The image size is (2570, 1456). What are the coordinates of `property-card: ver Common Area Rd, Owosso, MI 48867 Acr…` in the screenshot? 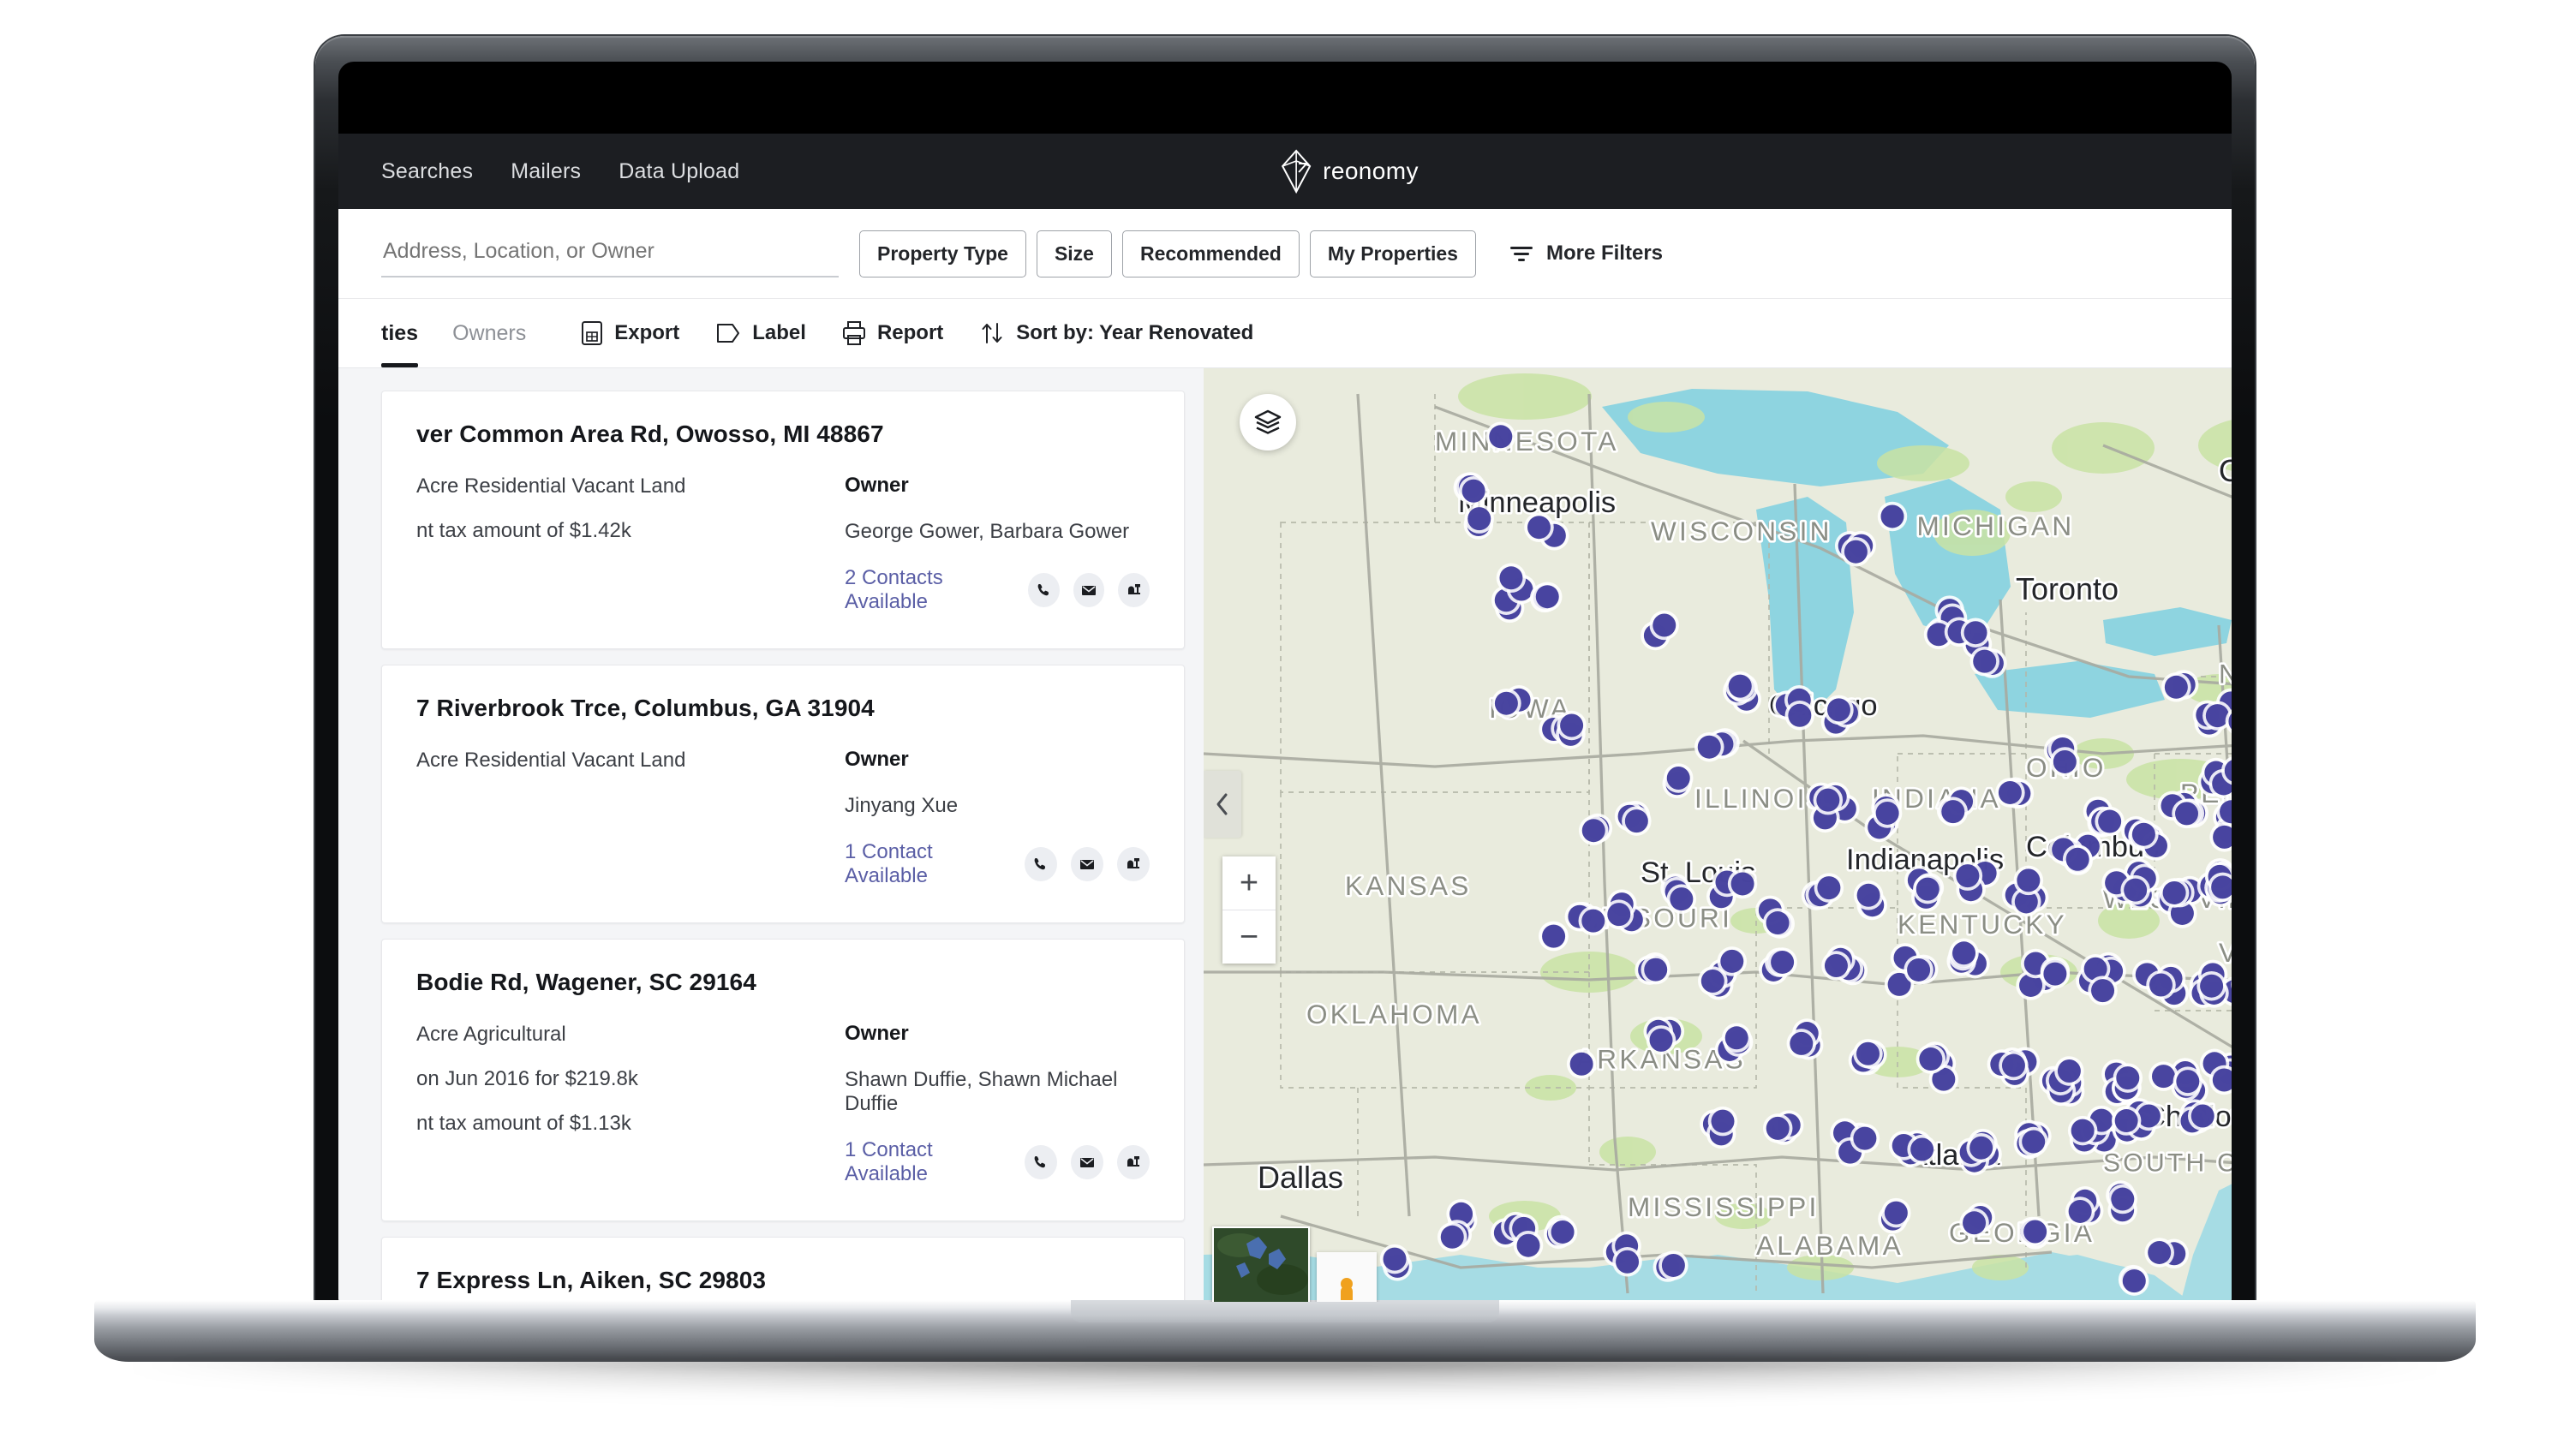 It's located at (783, 520).